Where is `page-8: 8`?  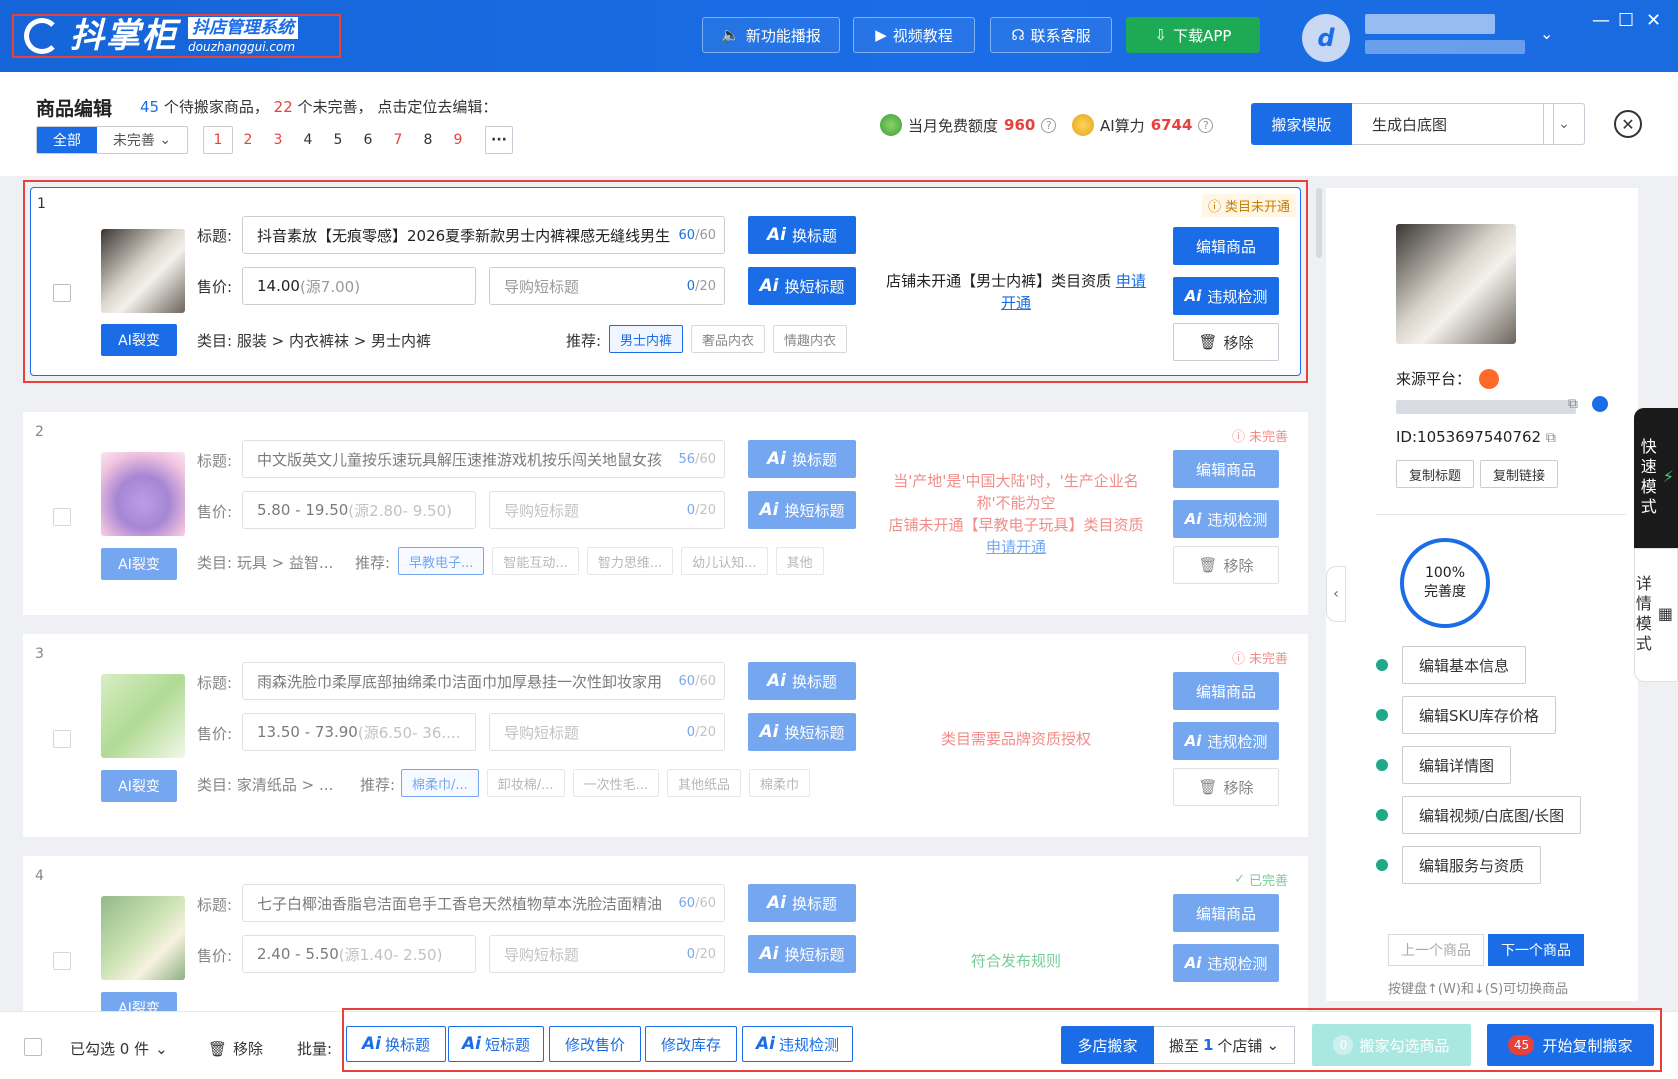
page-8: 8 is located at coordinates (428, 140).